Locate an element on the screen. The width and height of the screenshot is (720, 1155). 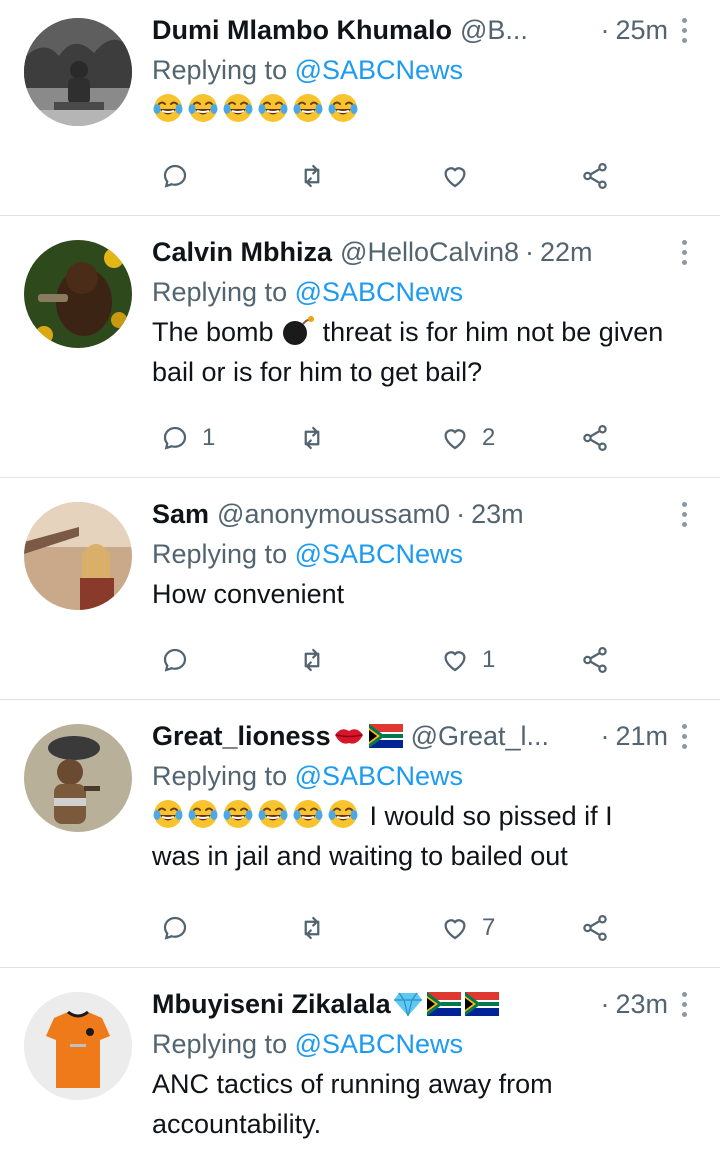
tweet-header: Sam @anonymoussam0 · 23m is located at coordinates (338, 514).